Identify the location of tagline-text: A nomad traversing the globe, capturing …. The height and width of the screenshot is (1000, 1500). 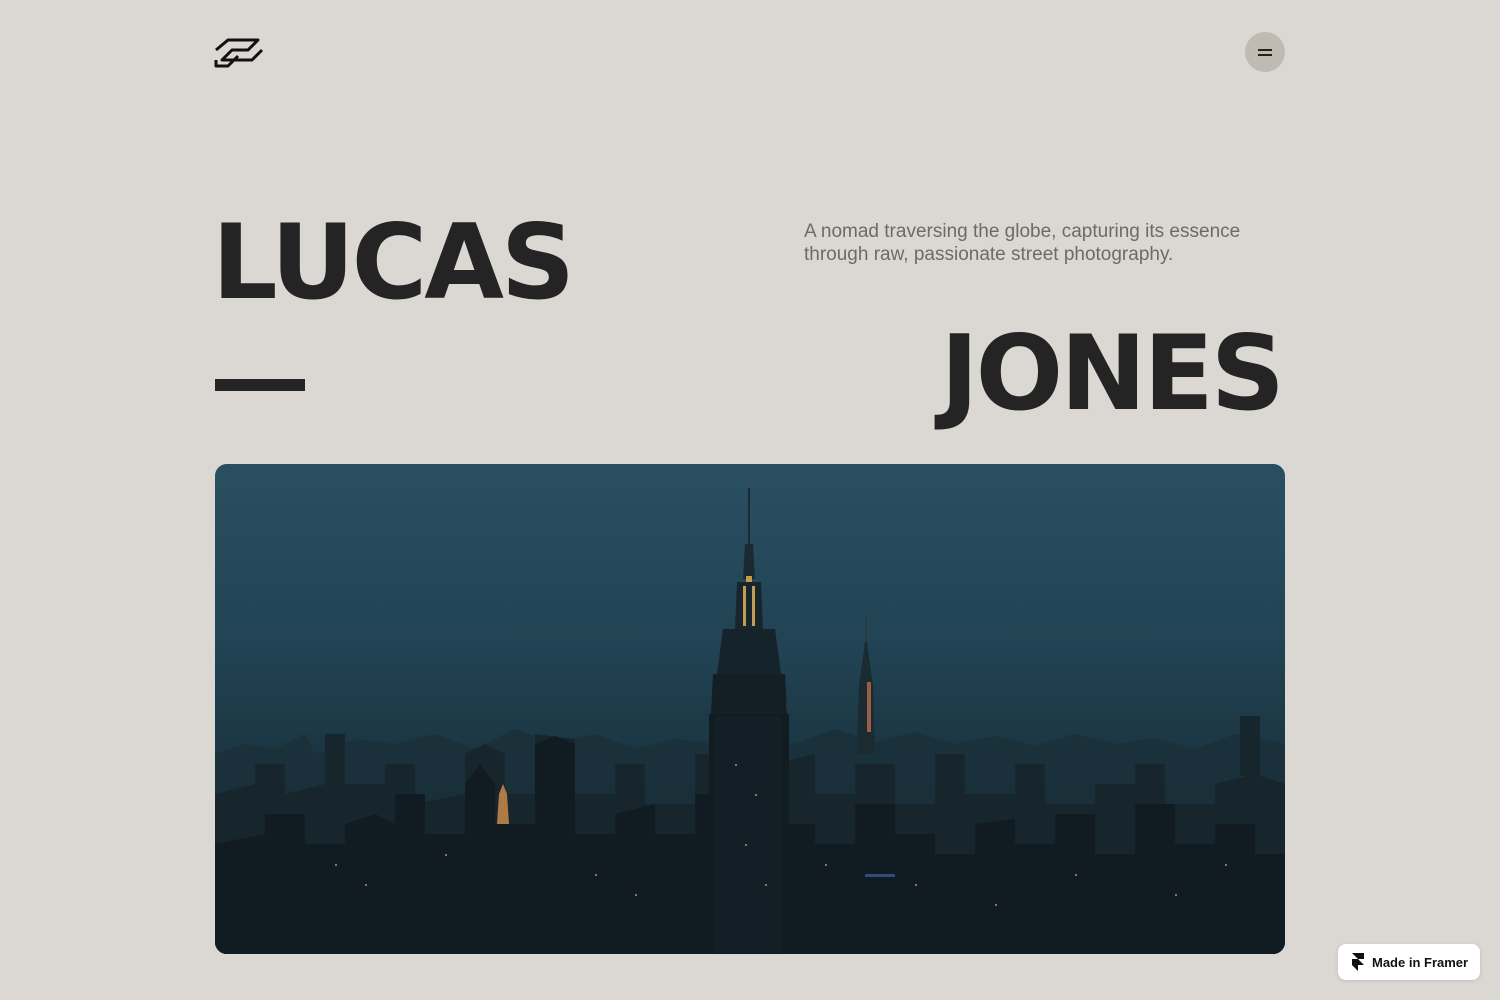
(1022, 243).